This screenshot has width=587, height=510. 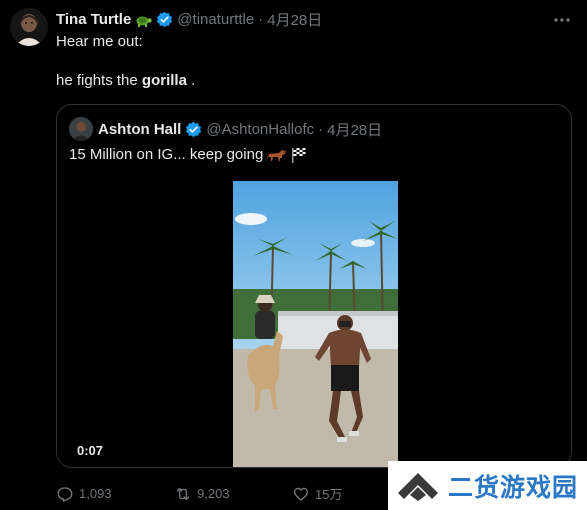 I want to click on repost-icon, so click(x=183, y=494).